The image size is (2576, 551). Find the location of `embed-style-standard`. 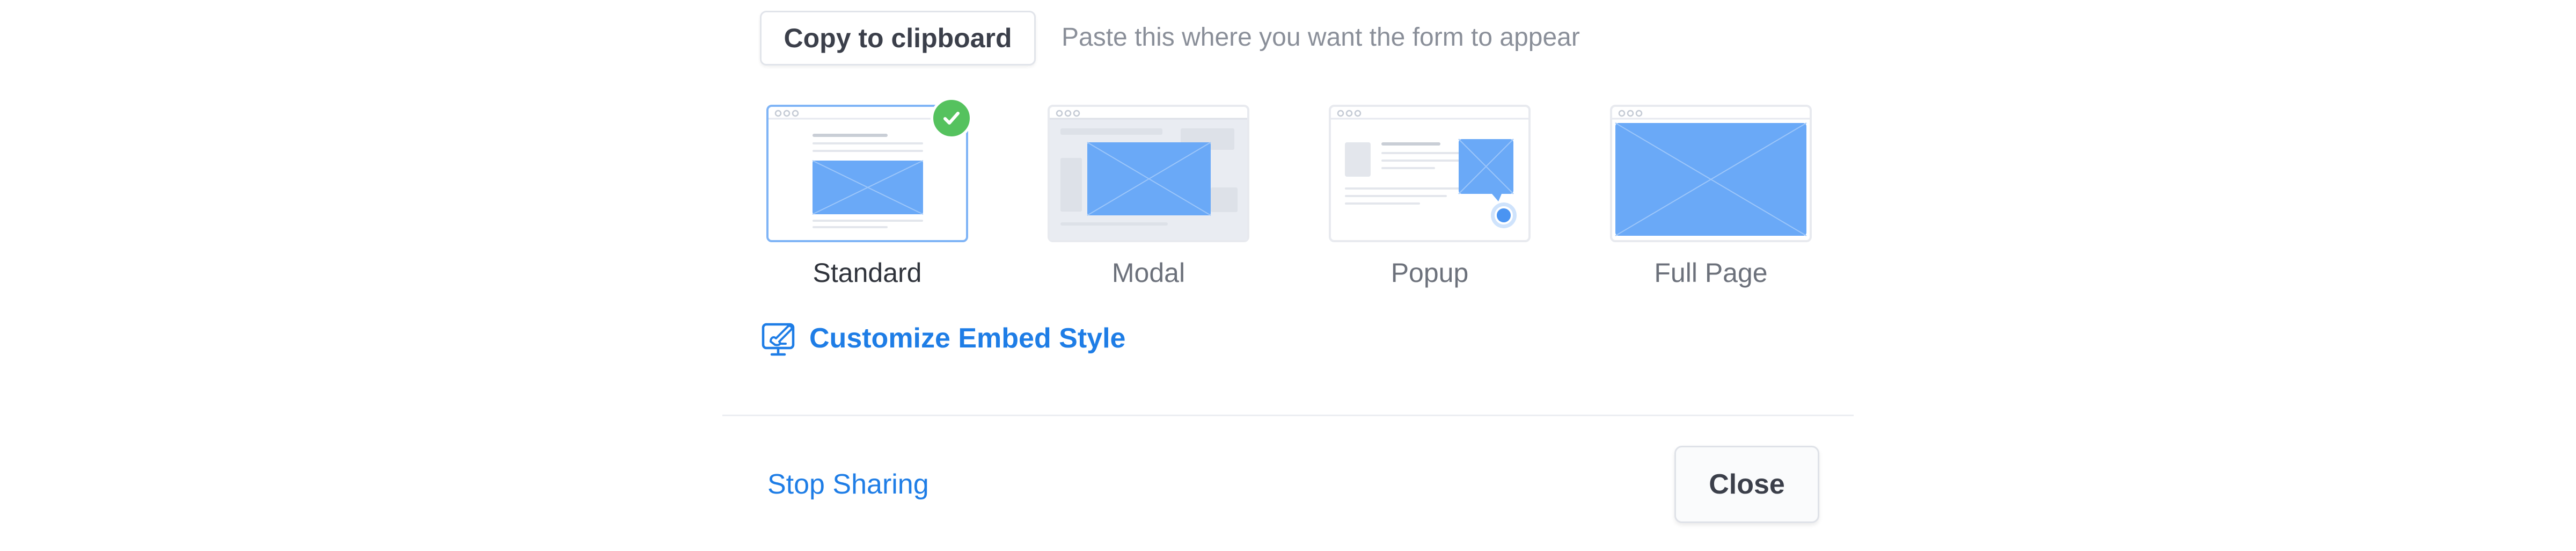

embed-style-standard is located at coordinates (869, 169).